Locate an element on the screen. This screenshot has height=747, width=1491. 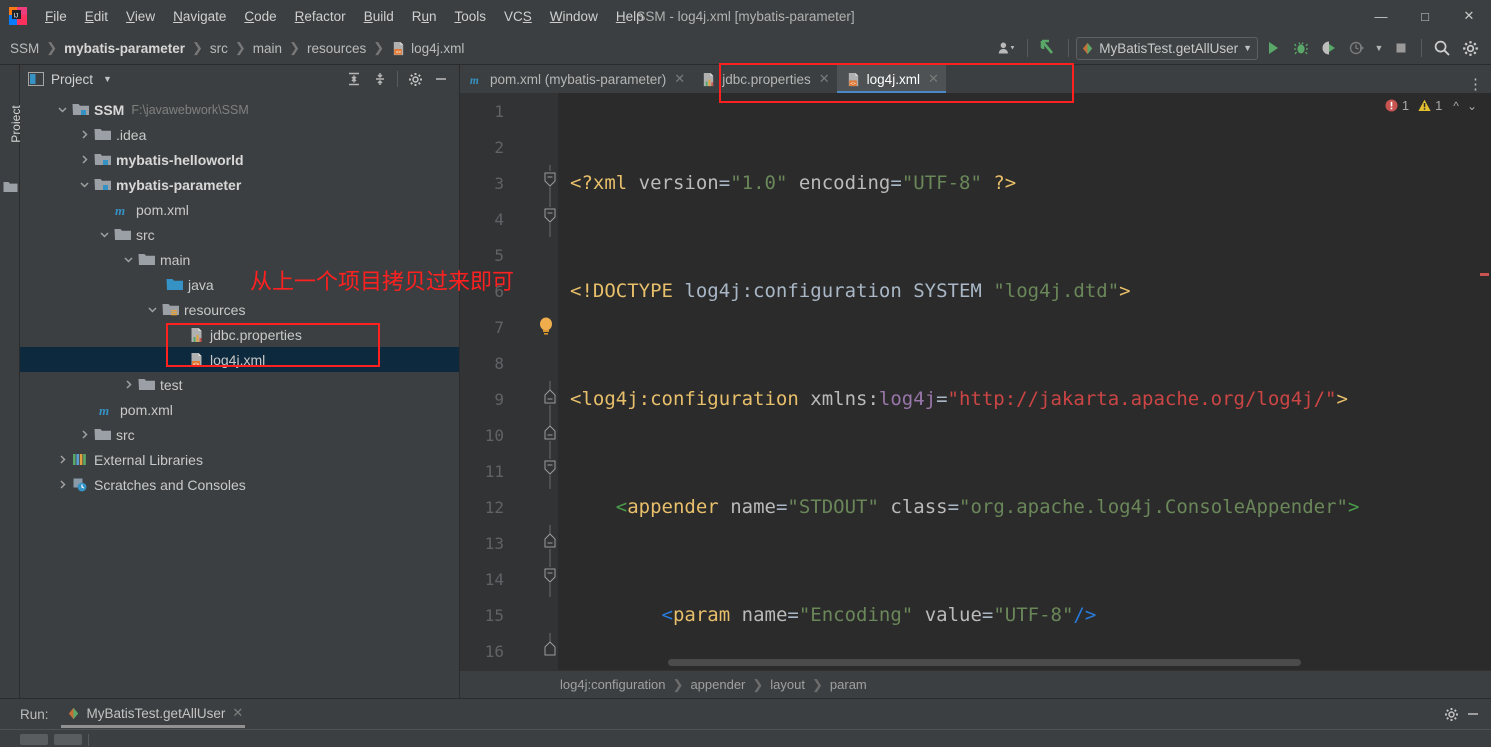
run-icon is located at coordinates (1273, 48).